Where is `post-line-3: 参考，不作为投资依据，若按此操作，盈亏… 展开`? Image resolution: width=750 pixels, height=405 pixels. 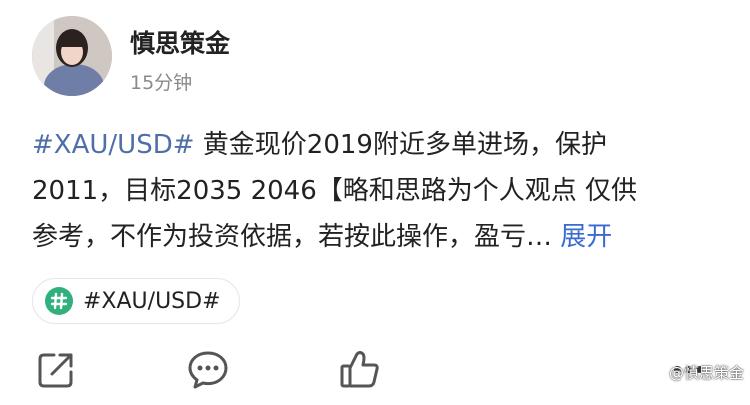 post-line-3: 参考，不作为投资依据，若按此操作，盈亏… 展开 is located at coordinates (377, 237).